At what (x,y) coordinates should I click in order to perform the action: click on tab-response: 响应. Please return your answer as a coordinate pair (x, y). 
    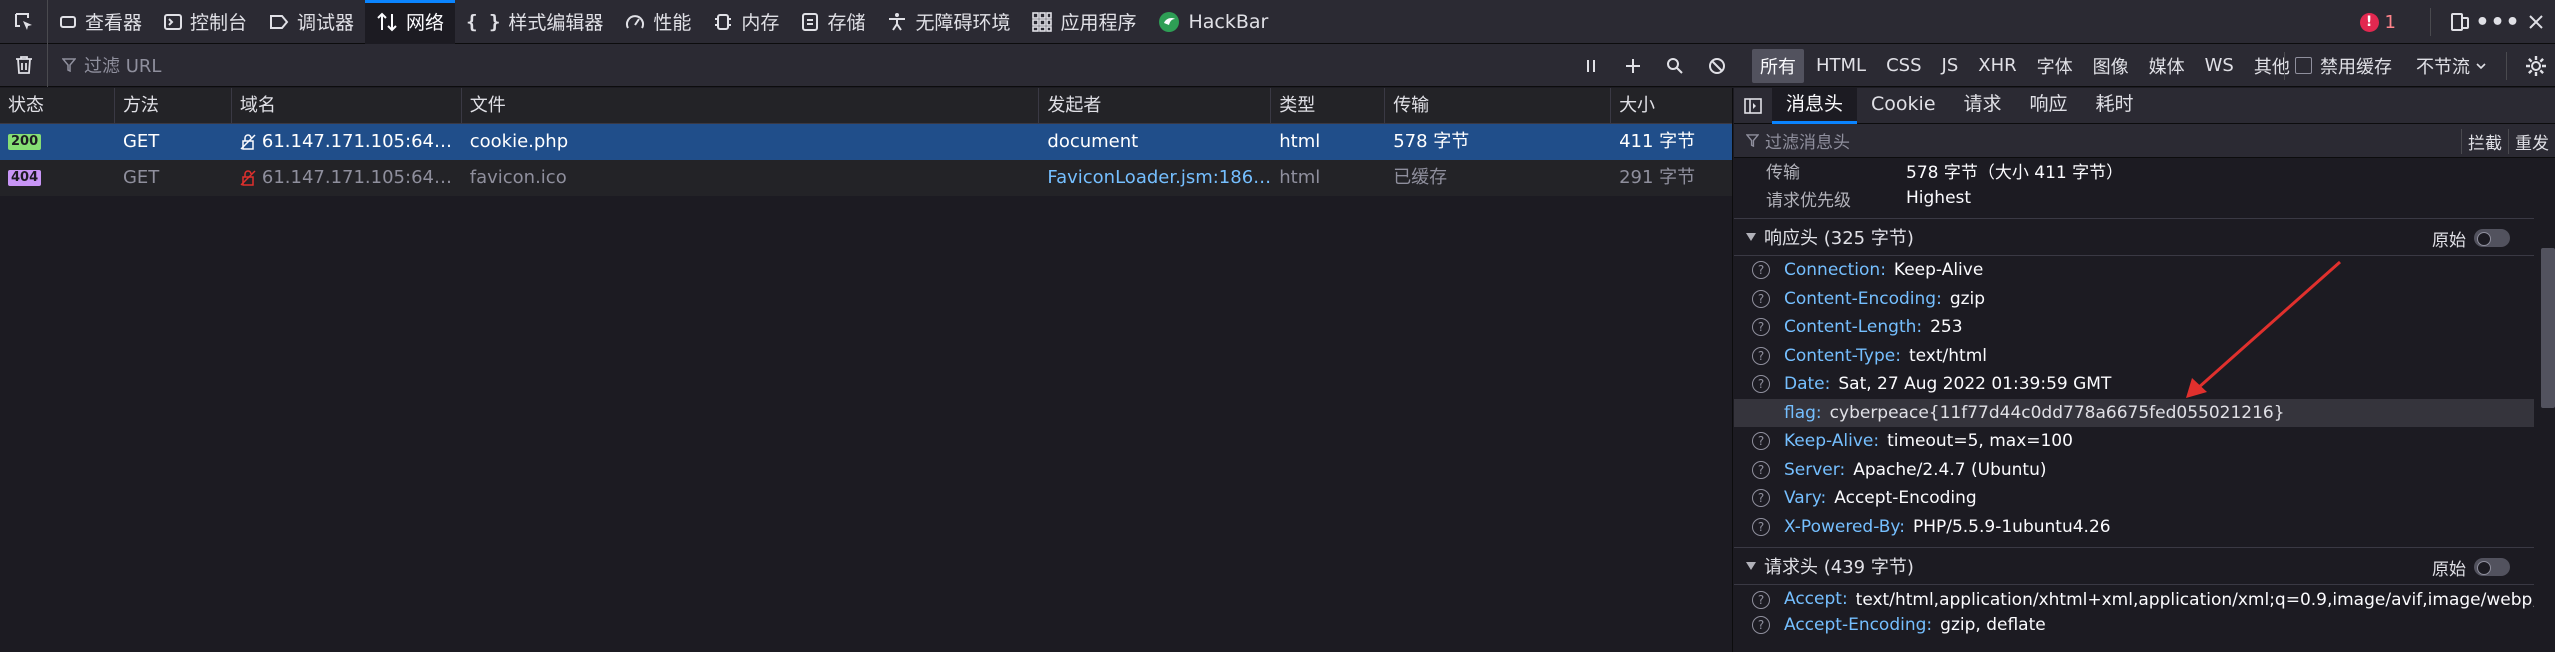
    Looking at the image, I should click on (2049, 106).